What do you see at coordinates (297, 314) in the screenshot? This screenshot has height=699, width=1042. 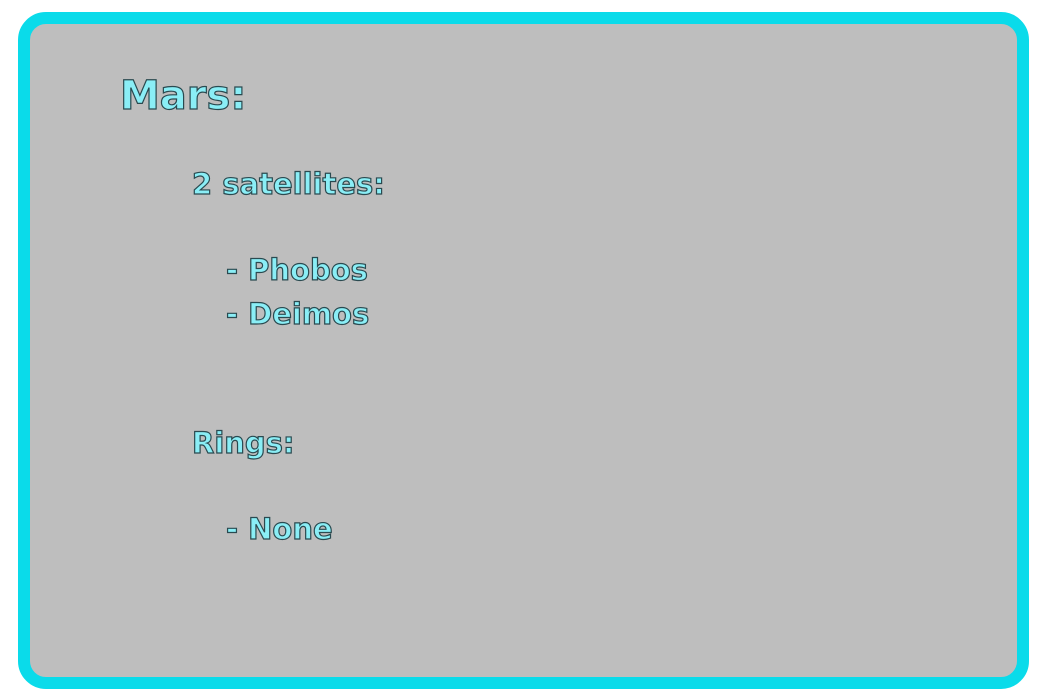 I see `satellite-item: - Deimos` at bounding box center [297, 314].